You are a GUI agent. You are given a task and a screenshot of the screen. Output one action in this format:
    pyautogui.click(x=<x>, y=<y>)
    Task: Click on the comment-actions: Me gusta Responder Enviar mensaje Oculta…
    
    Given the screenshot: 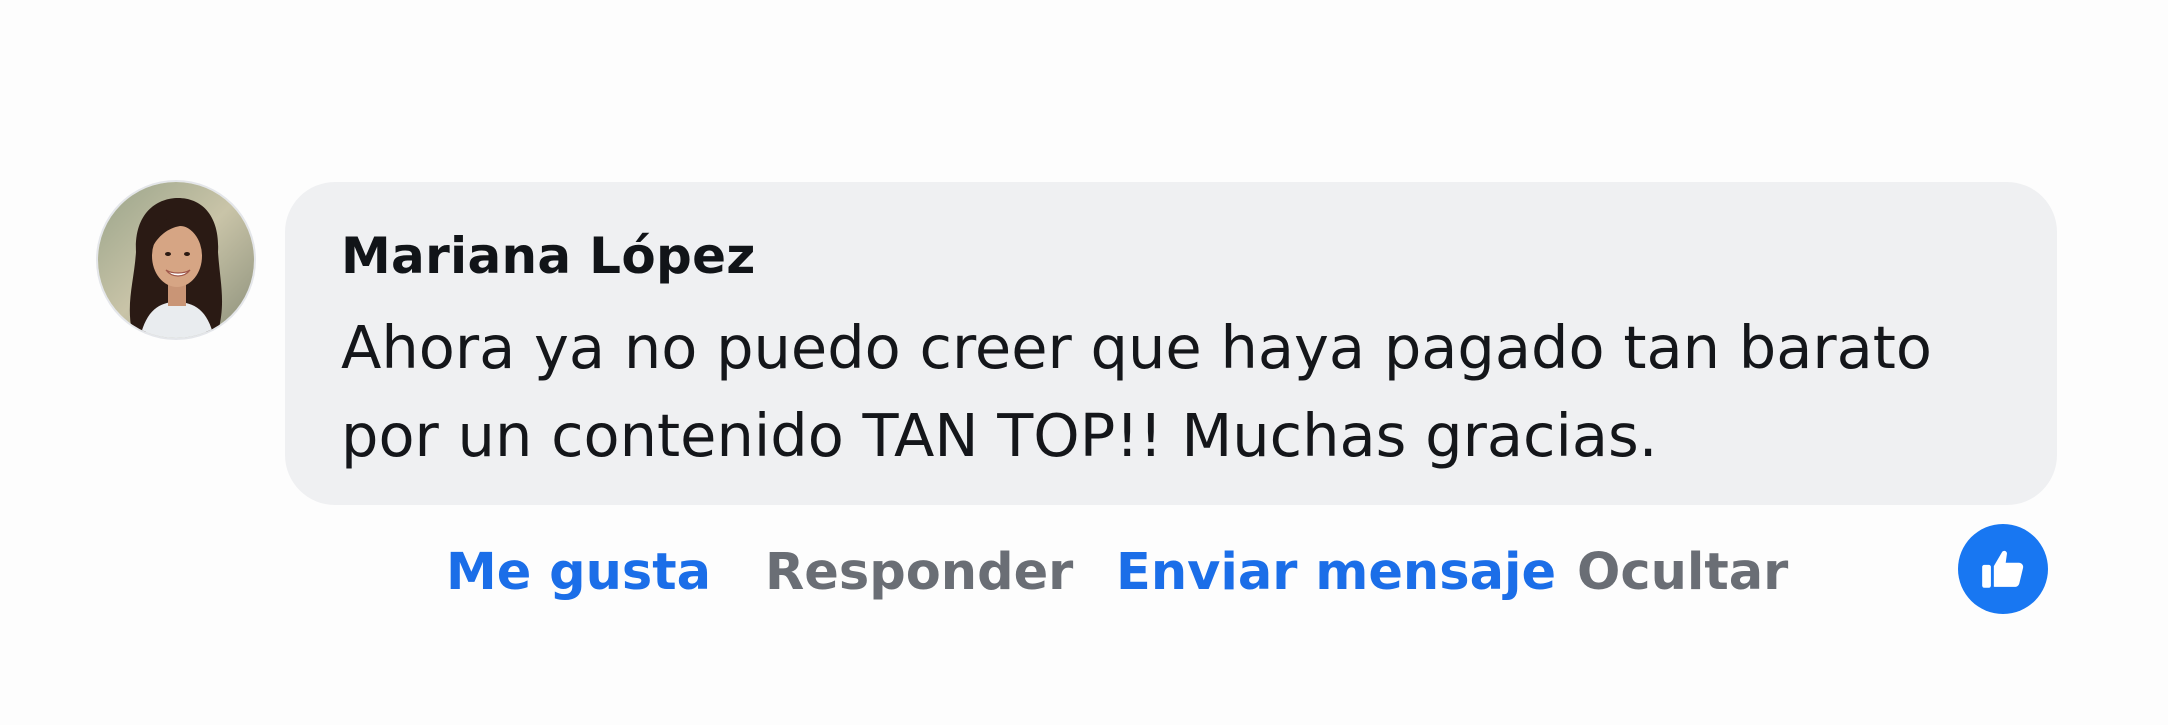 What is the action you would take?
    pyautogui.click(x=1084, y=573)
    